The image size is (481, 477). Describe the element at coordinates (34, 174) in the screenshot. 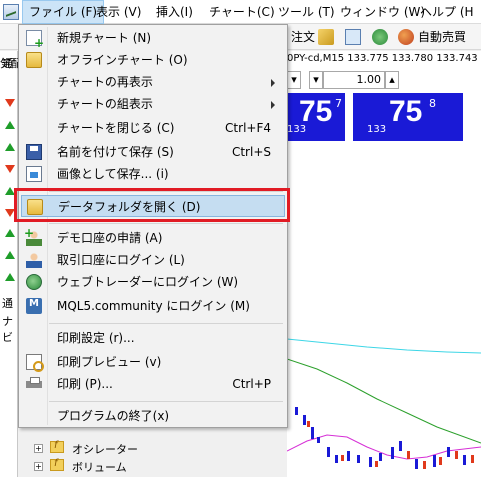

I see `image-icon` at that location.